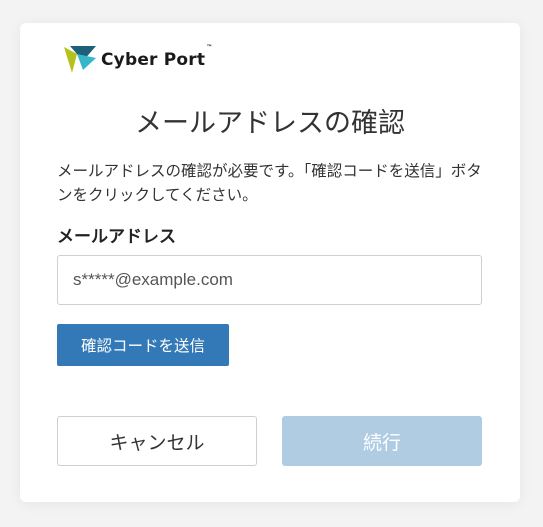 The width and height of the screenshot is (543, 527). I want to click on email-label: メールアドレス, so click(116, 237).